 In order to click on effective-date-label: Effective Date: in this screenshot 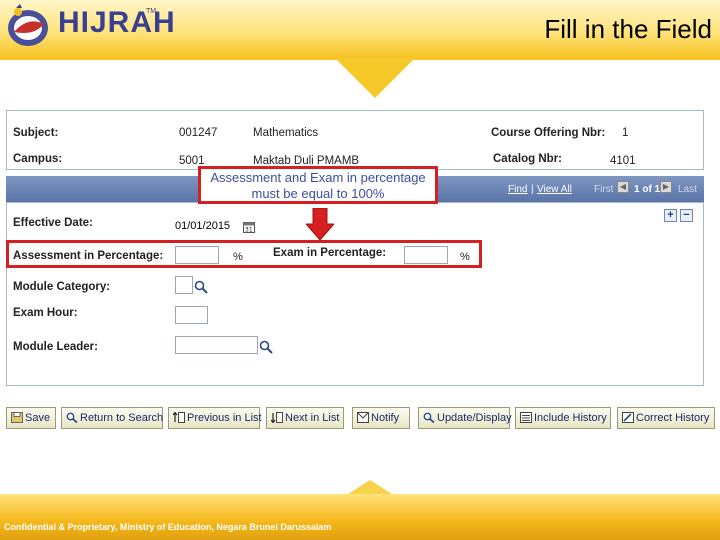, I will do `click(53, 223)`.